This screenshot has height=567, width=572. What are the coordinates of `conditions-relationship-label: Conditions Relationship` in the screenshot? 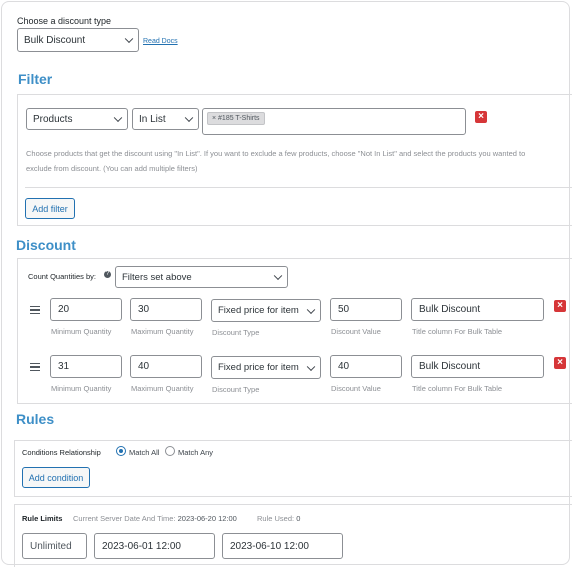 It's located at (61, 452).